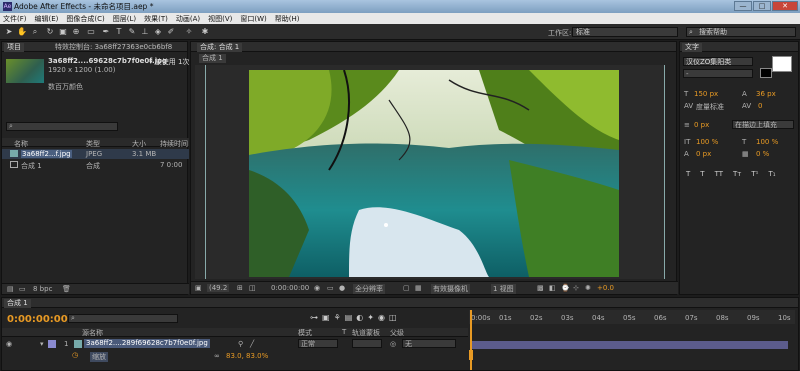 Image resolution: width=800 pixels, height=371 pixels. I want to click on hide-shy-layers-icon: ⚘, so click(337, 317).